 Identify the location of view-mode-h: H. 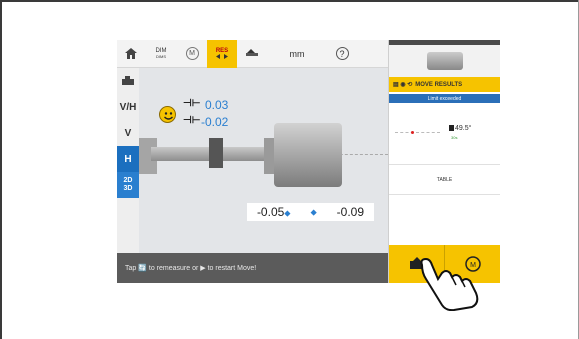
(128, 159).